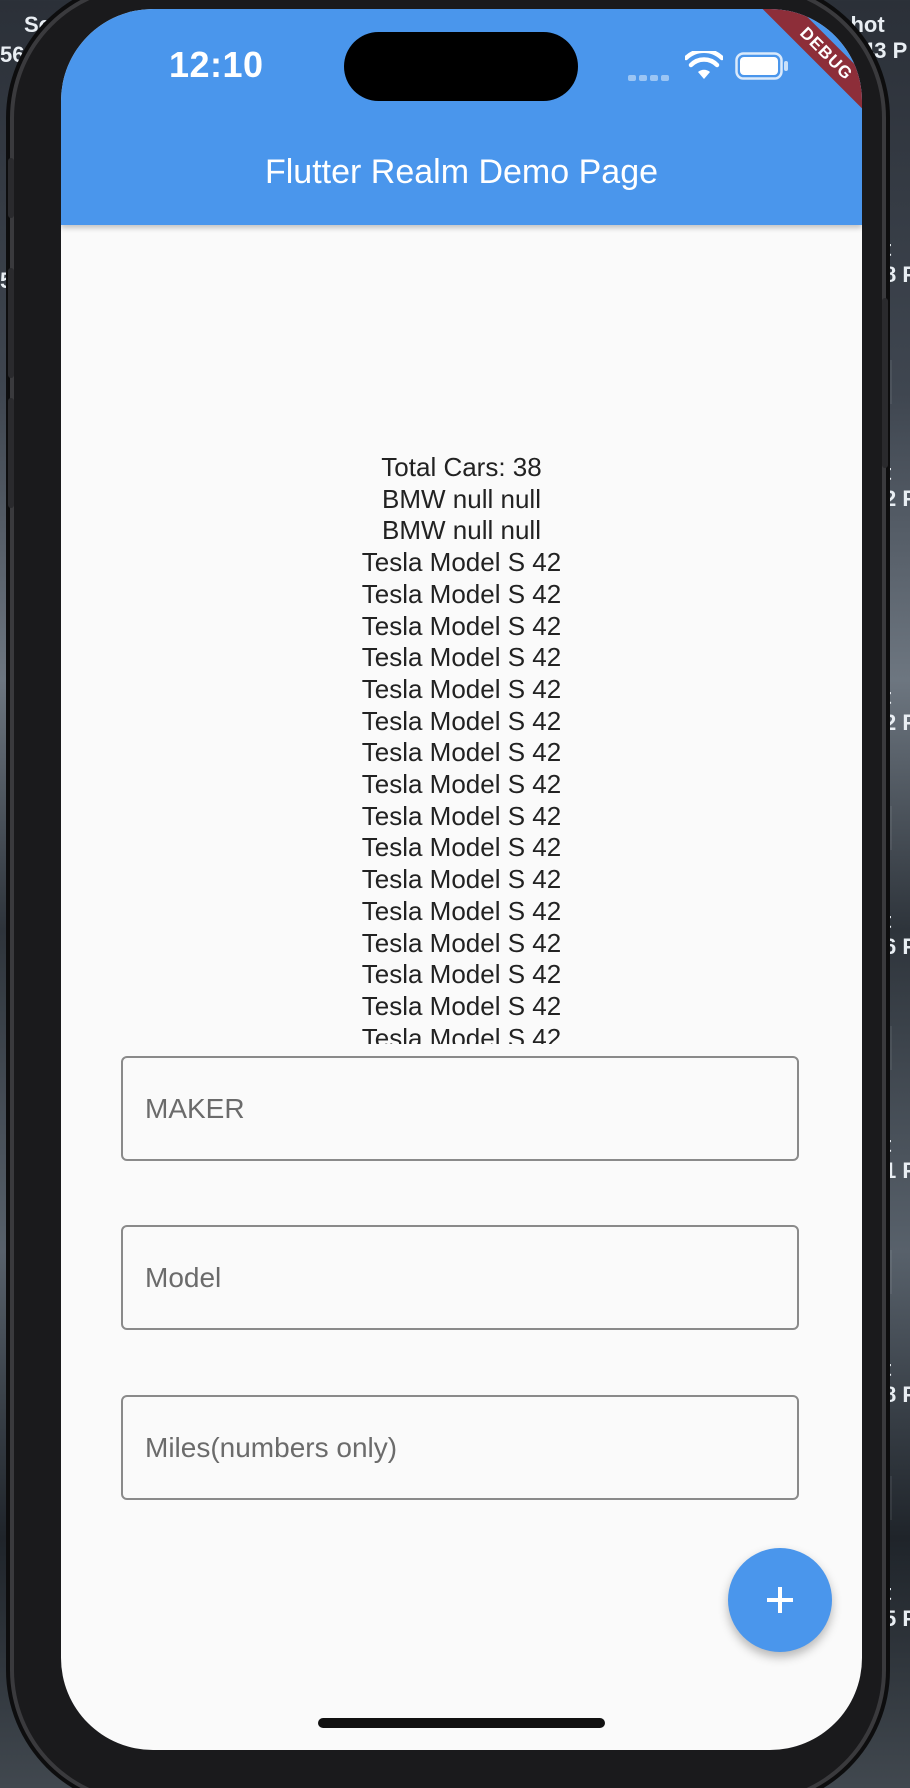  What do you see at coordinates (461, 117) in the screenshot?
I see `app-bar: 12:10 Flutter Realm Demo Page` at bounding box center [461, 117].